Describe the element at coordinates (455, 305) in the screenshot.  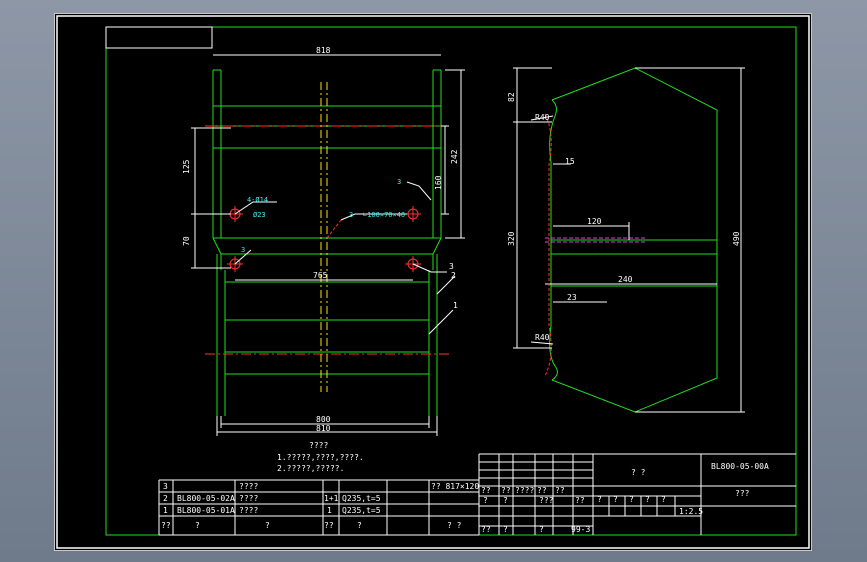
I see `balloon-1: 1` at that location.